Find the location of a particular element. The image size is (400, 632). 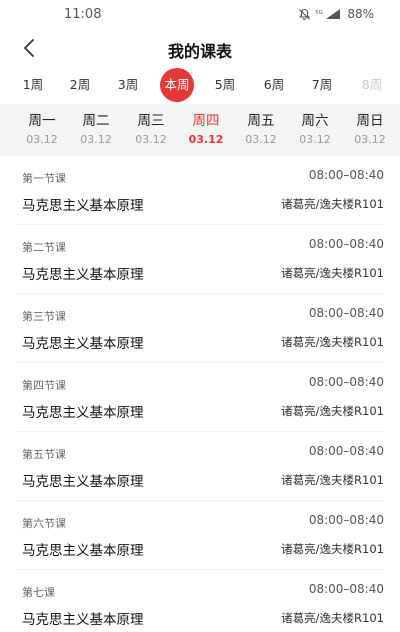

day-saturday: 周六 03.12 is located at coordinates (315, 130).